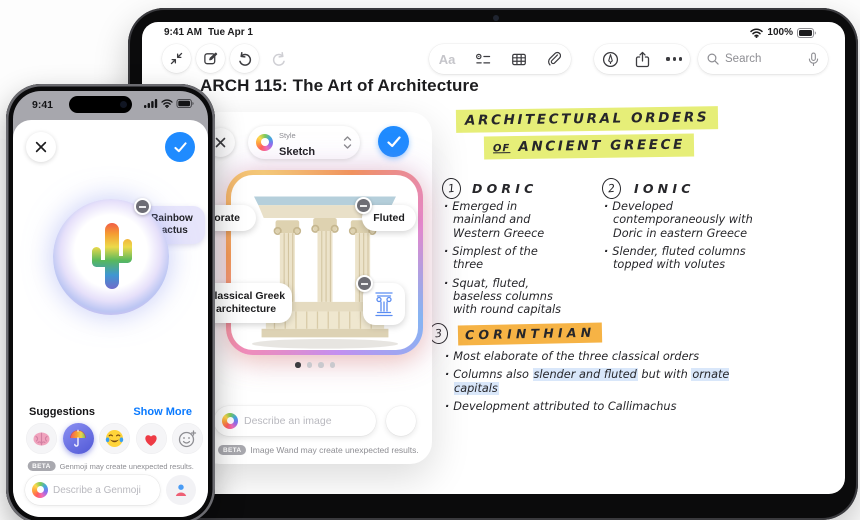  What do you see at coordinates (183, 32) in the screenshot?
I see `ipad-time: 9:41 AM` at bounding box center [183, 32].